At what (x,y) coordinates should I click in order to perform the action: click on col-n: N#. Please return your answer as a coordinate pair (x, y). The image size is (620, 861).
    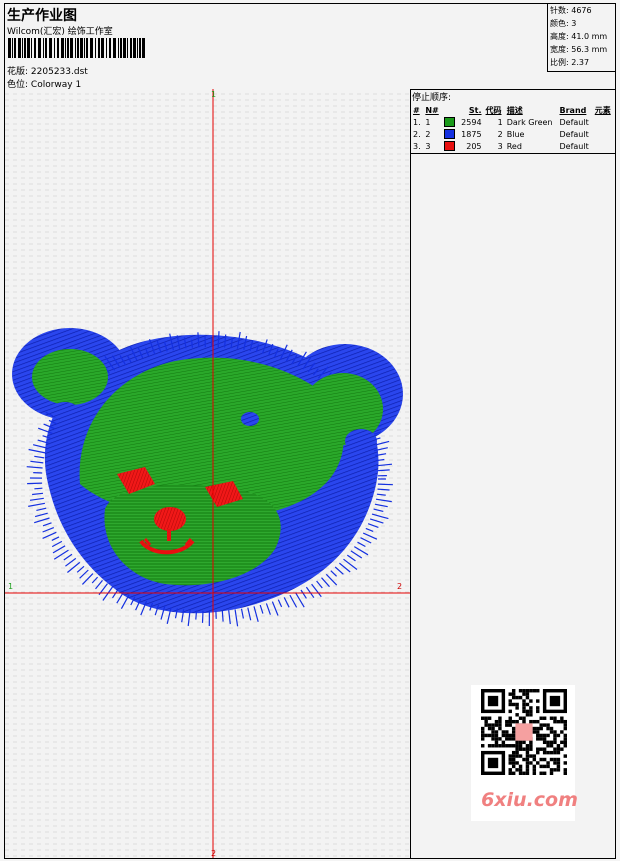
    Looking at the image, I should click on (432, 110).